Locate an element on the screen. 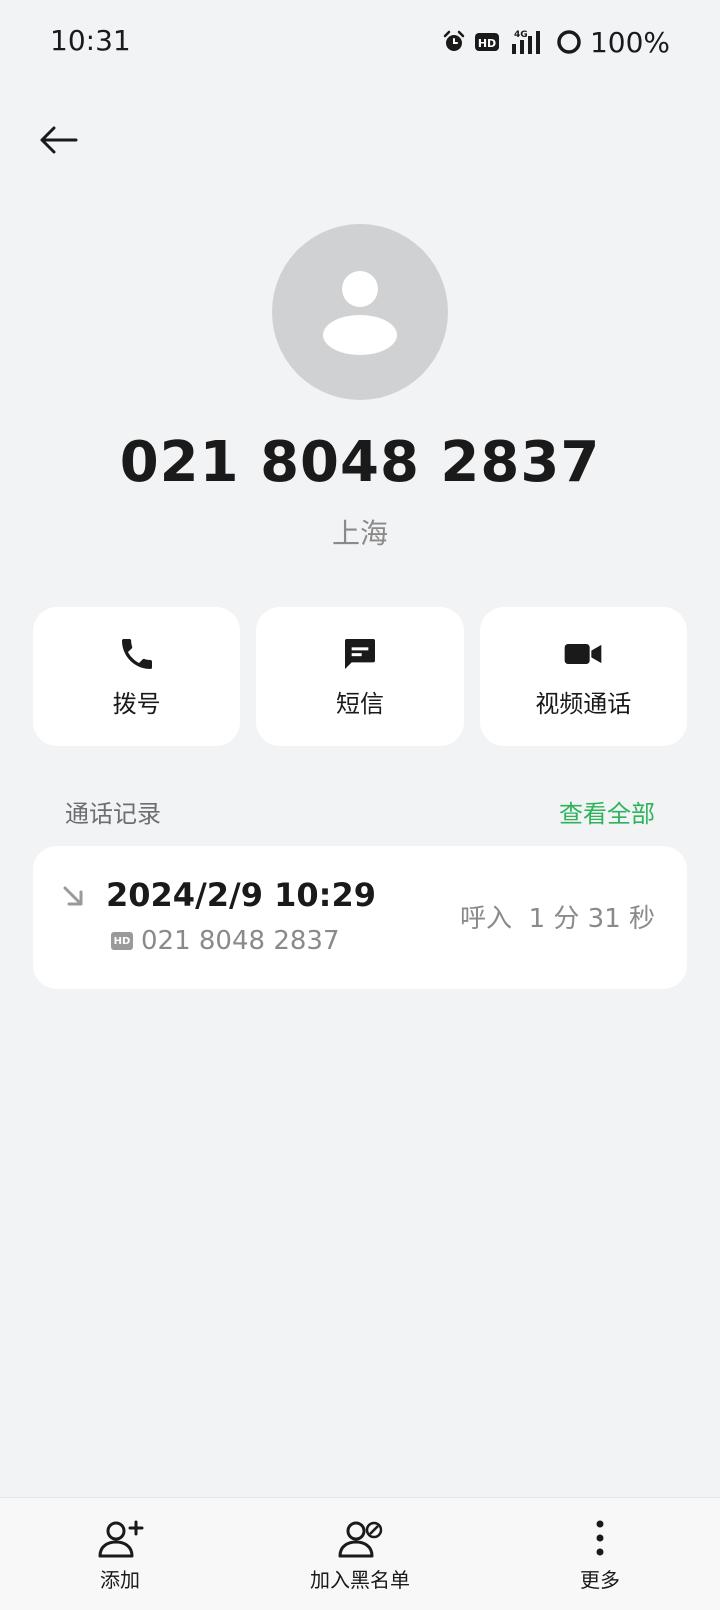  incoming-call-icon is located at coordinates (74, 899).